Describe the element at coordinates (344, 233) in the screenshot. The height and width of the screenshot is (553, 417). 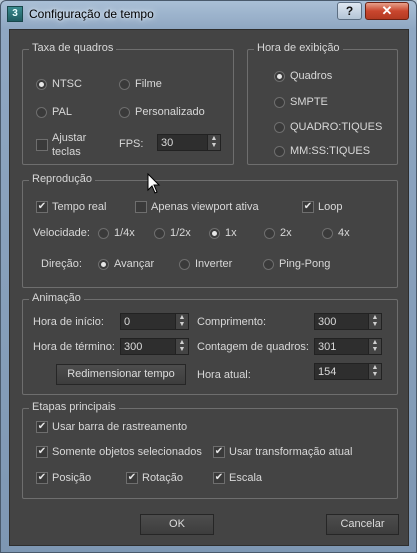
I see `radio-speed-4x-label: 4x` at that location.